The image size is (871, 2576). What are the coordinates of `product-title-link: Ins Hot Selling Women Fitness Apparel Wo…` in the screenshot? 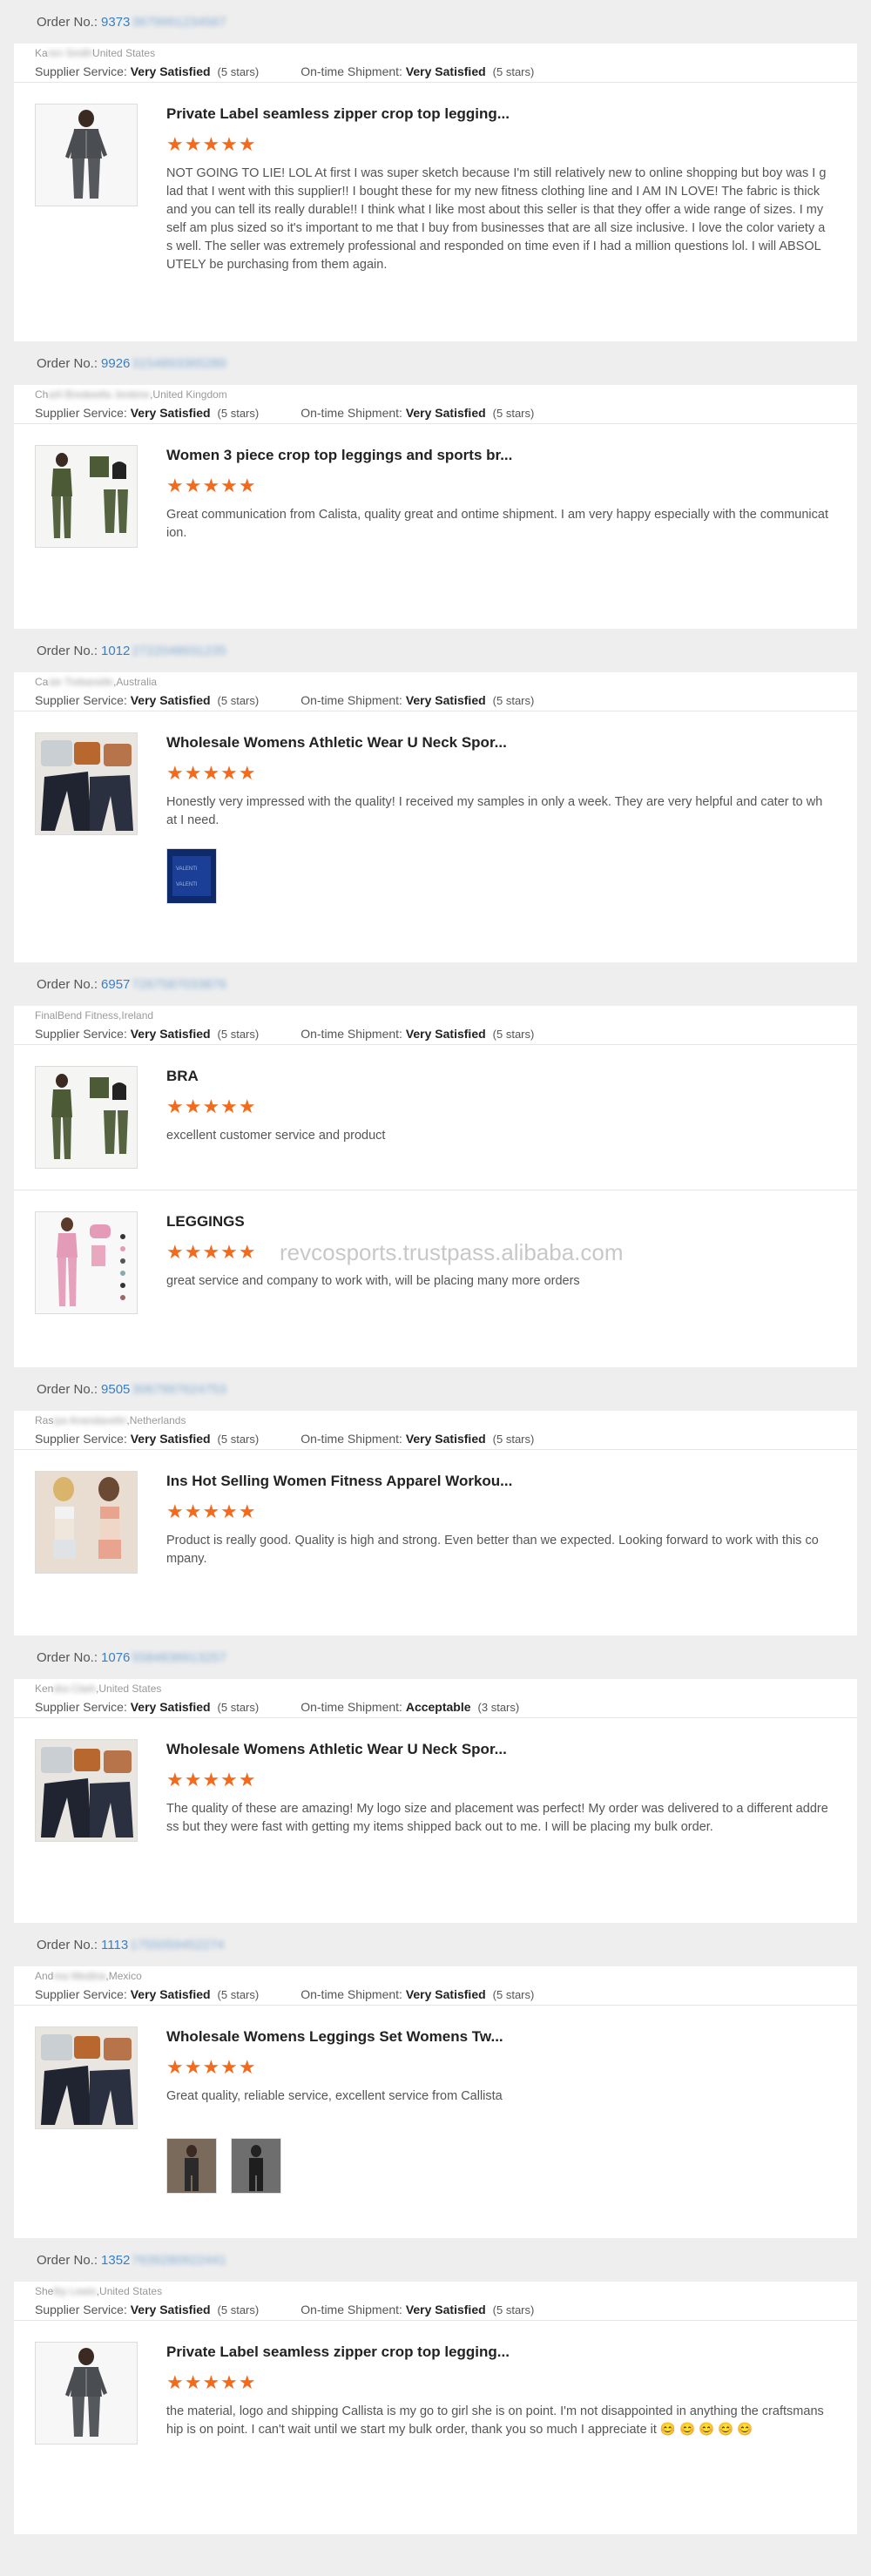 It's located at (339, 1481).